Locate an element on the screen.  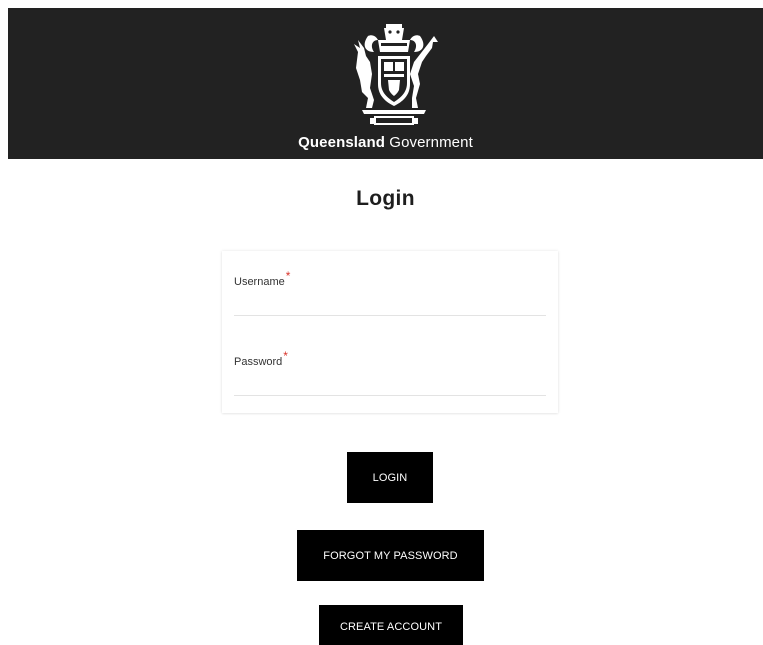
brand-wordmark: Queensland Government is located at coordinates (385, 142).